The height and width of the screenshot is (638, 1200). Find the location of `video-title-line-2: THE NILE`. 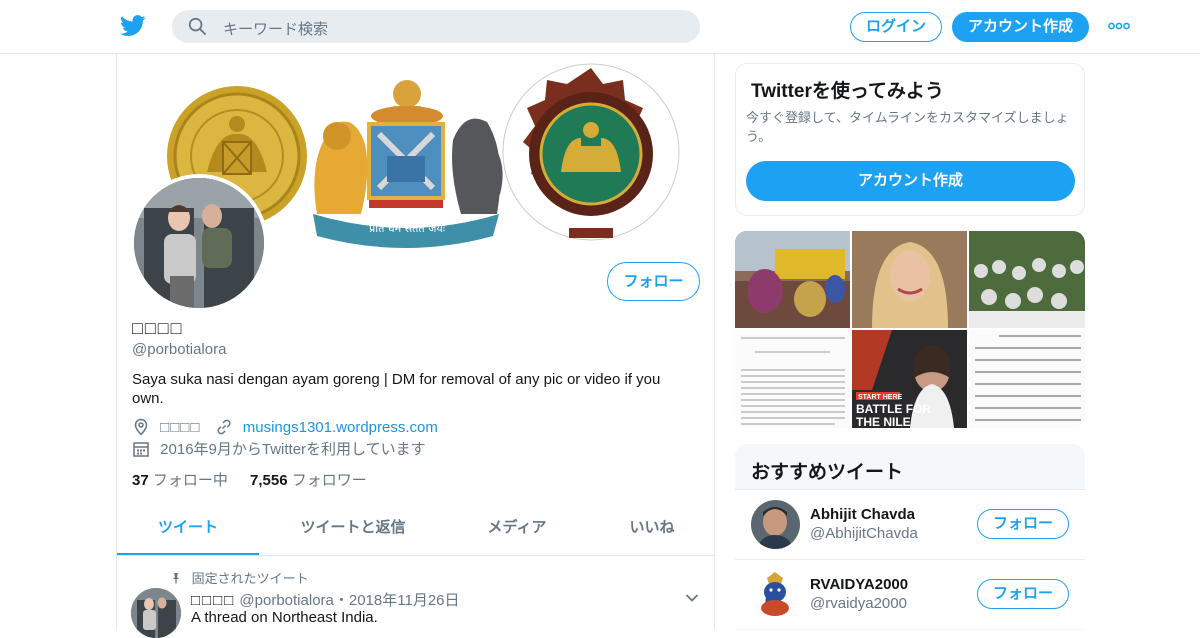

video-title-line-2: THE NILE is located at coordinates (883, 421).